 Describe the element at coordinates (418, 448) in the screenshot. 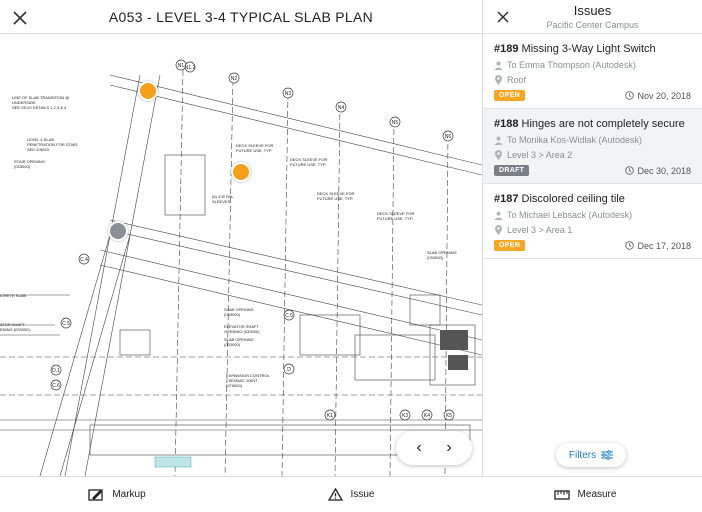

I see `previous-sheet-button: ‹` at that location.